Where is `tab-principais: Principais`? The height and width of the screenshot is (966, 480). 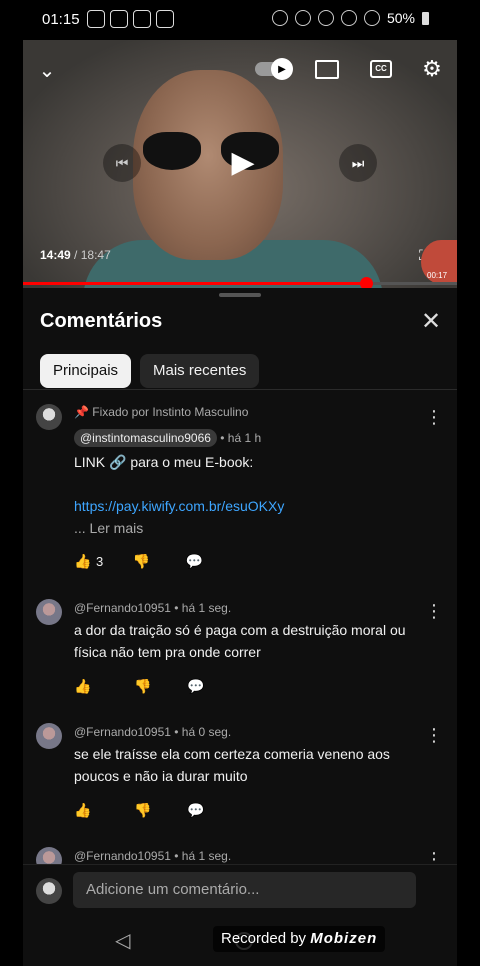
tab-principais: Principais is located at coordinates (86, 371).